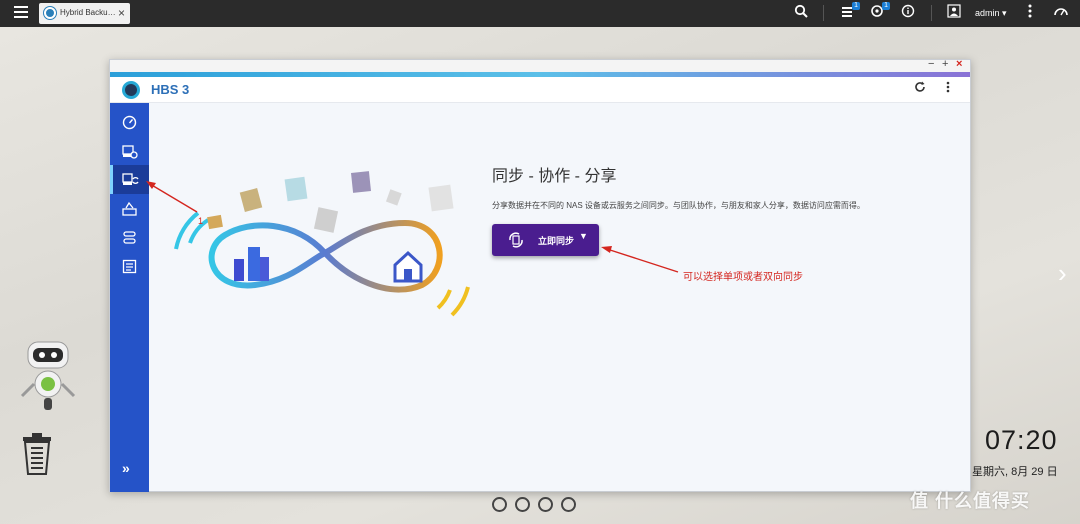 The image size is (1080, 524). Describe the element at coordinates (48, 377) in the screenshot. I see `qnap-robot-widget` at that location.